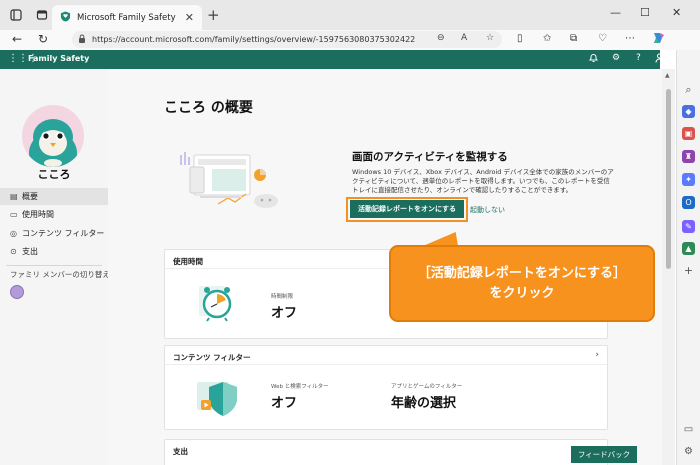 Image resolution: width=700 pixels, height=465 pixels. I want to click on refresh-icon: ↻, so click(43, 39).